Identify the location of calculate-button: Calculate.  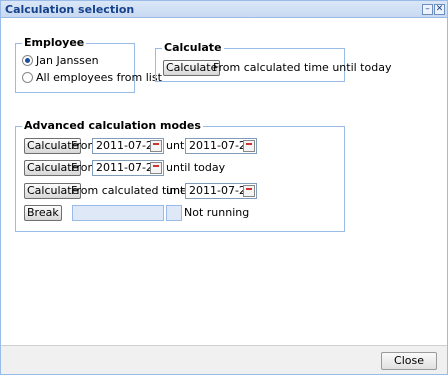
(192, 68).